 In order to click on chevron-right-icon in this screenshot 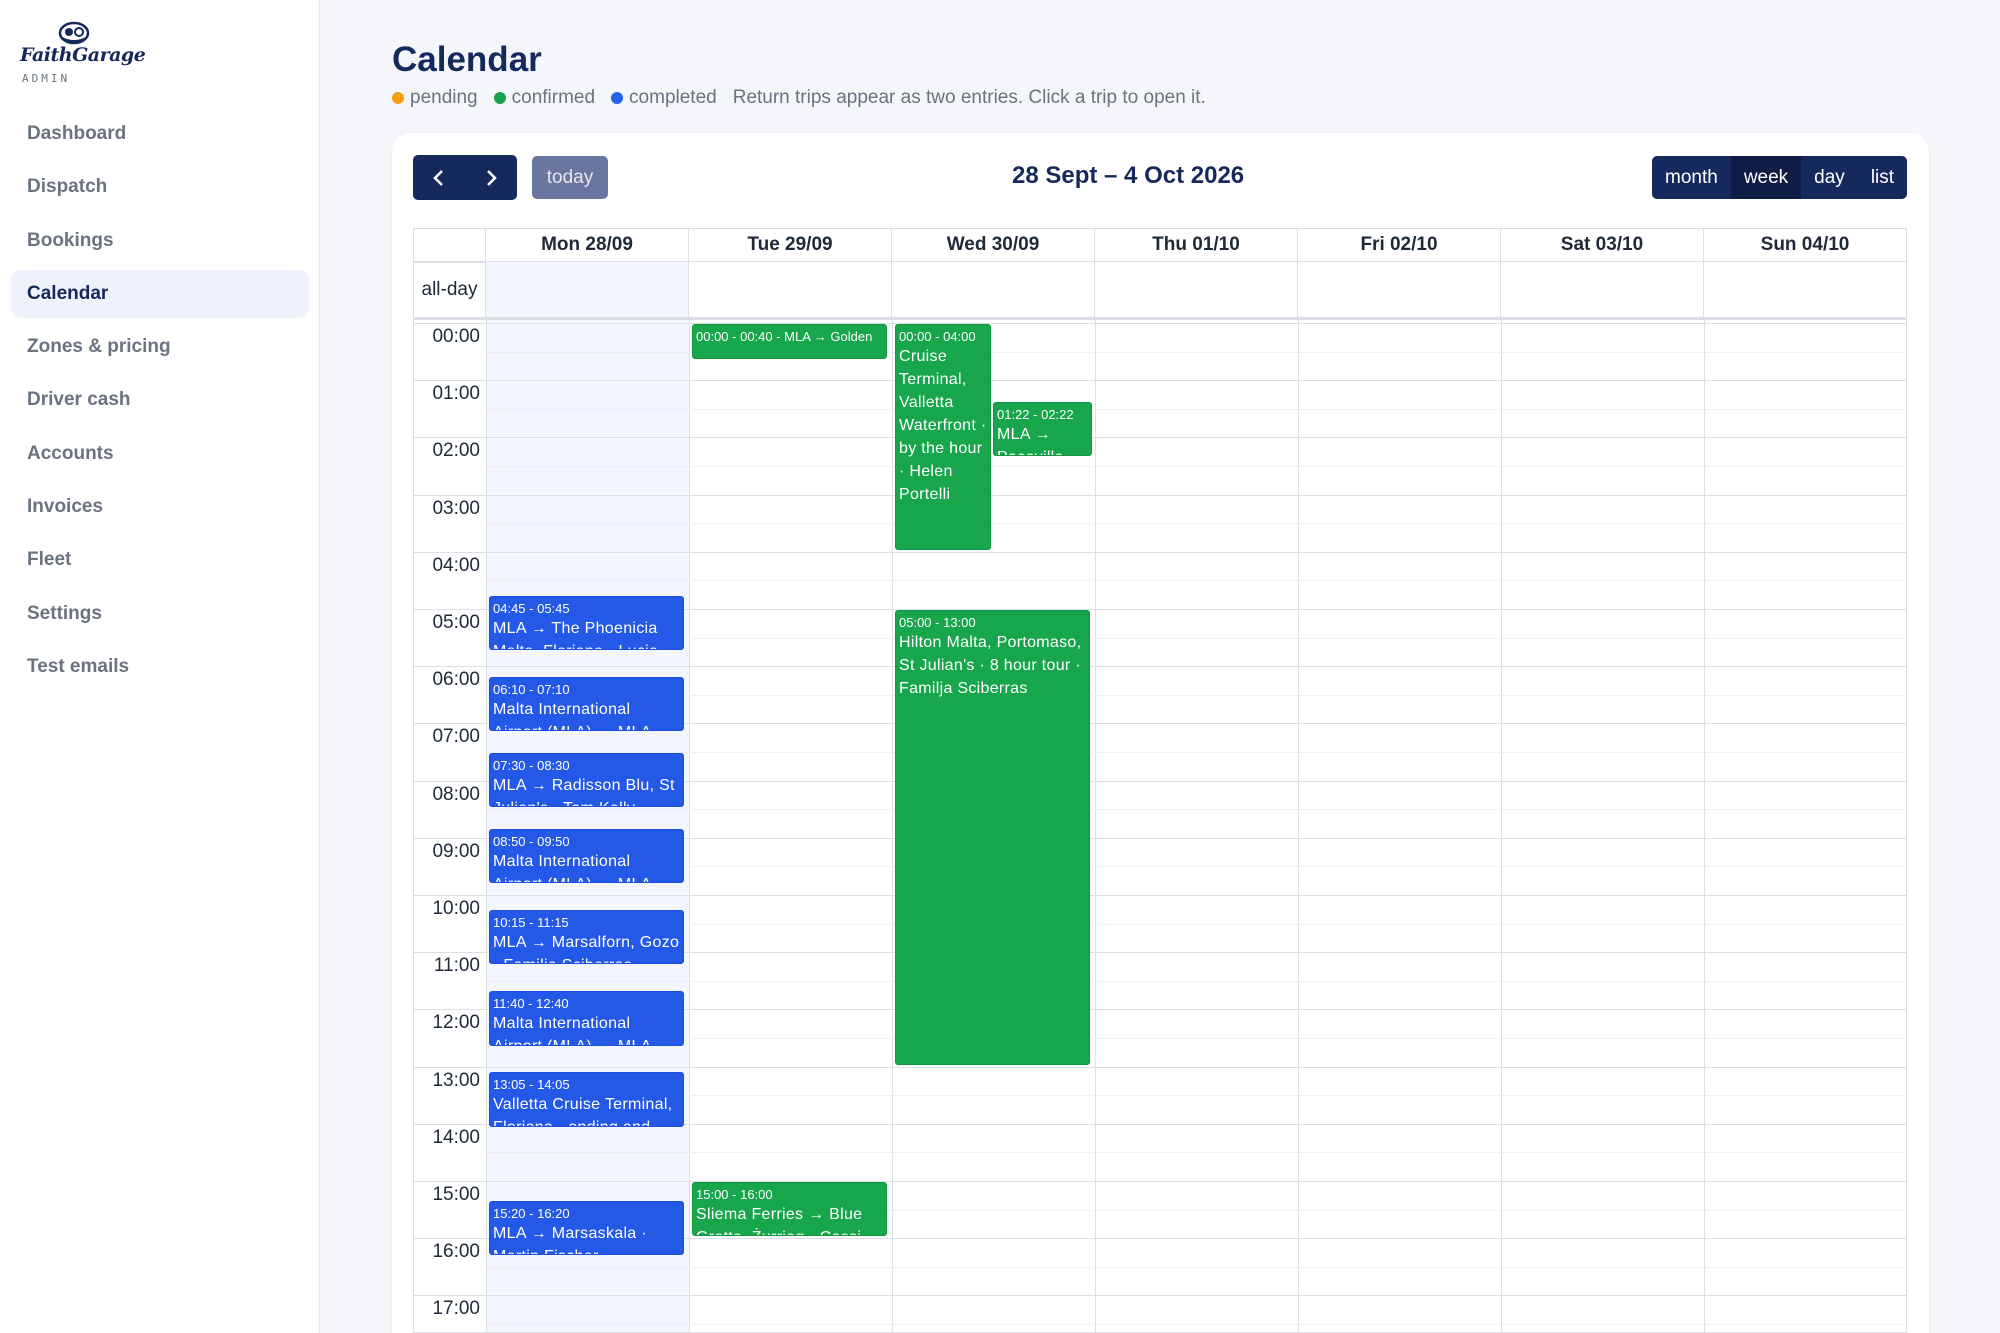, I will do `click(492, 177)`.